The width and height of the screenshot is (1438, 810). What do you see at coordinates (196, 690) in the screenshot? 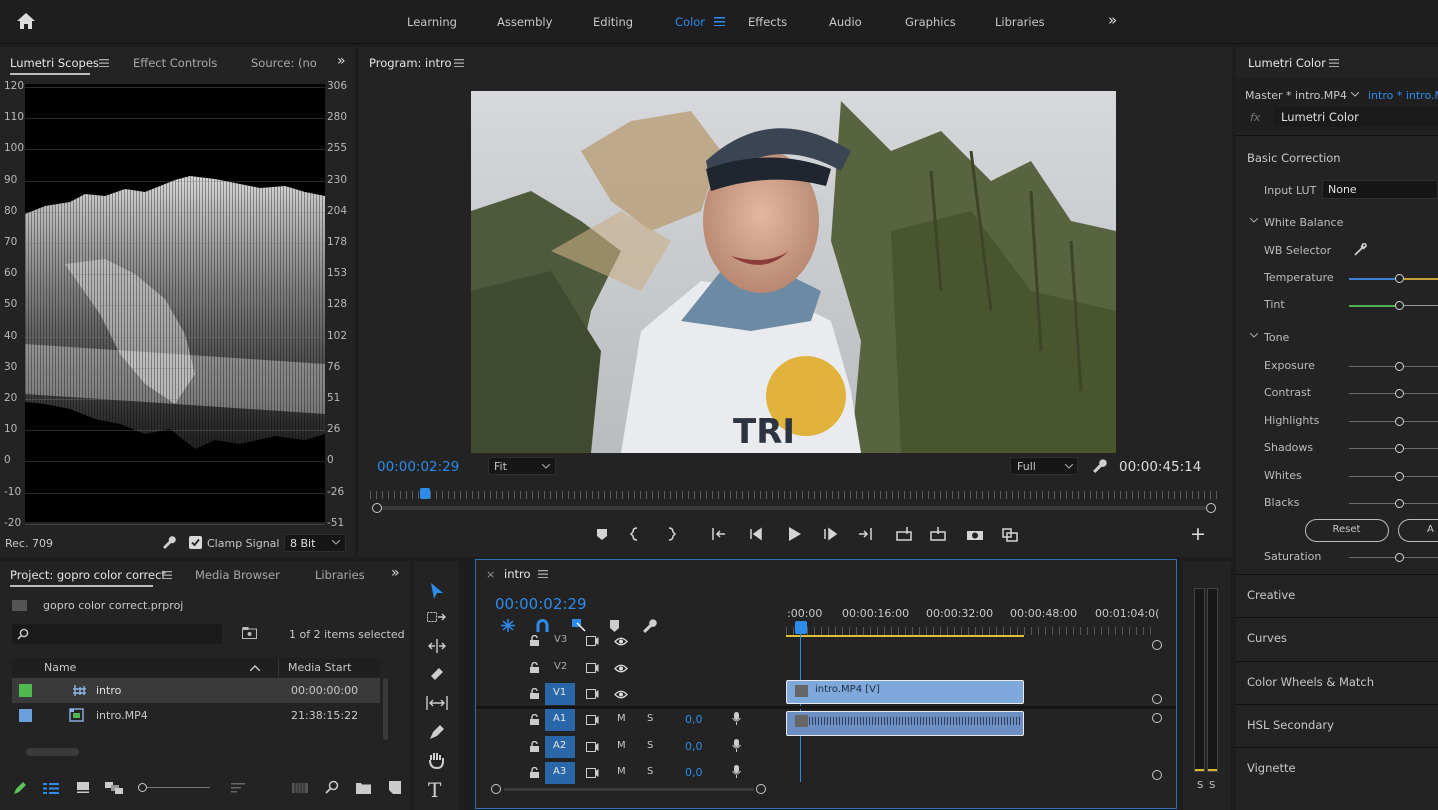
I see `list-item: intro 00:00:00:00` at bounding box center [196, 690].